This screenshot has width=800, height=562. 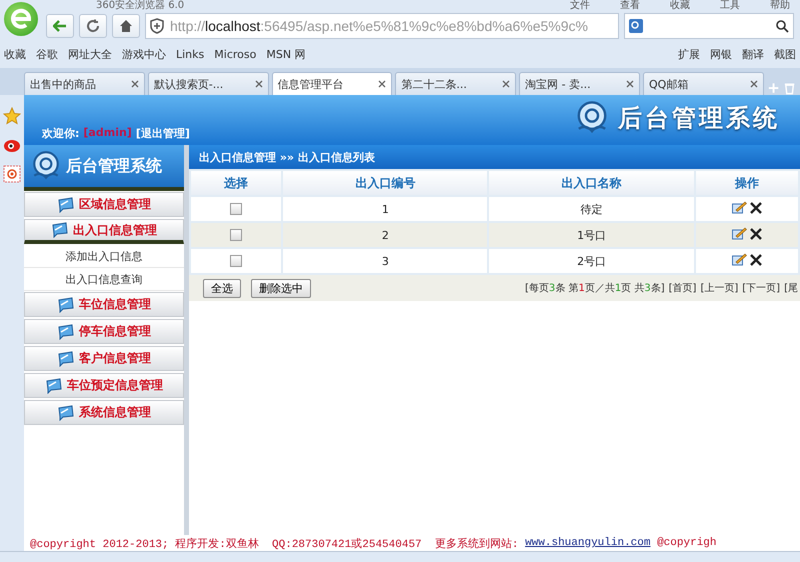 What do you see at coordinates (494, 157) in the screenshot?
I see `breadcrumb: 出入口信息管理 »» 出入口信息列表` at bounding box center [494, 157].